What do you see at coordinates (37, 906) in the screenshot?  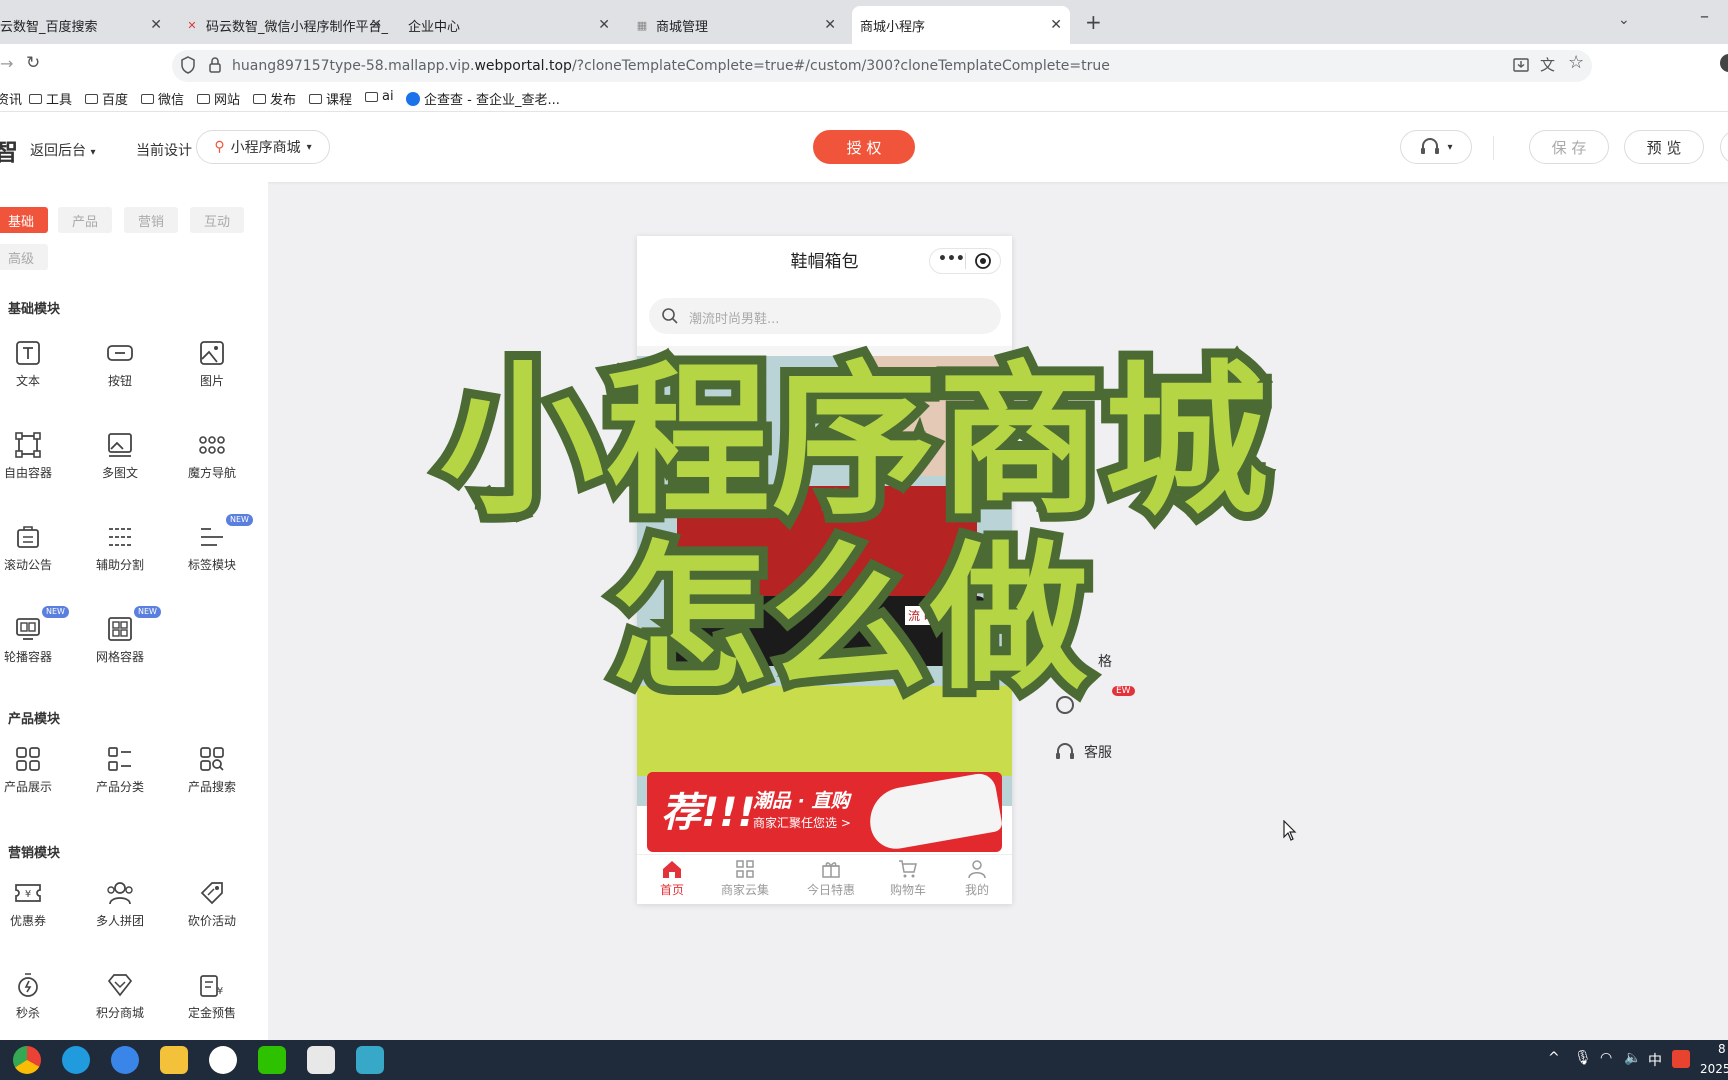 I see `module-coupon: ¥ 优惠券` at bounding box center [37, 906].